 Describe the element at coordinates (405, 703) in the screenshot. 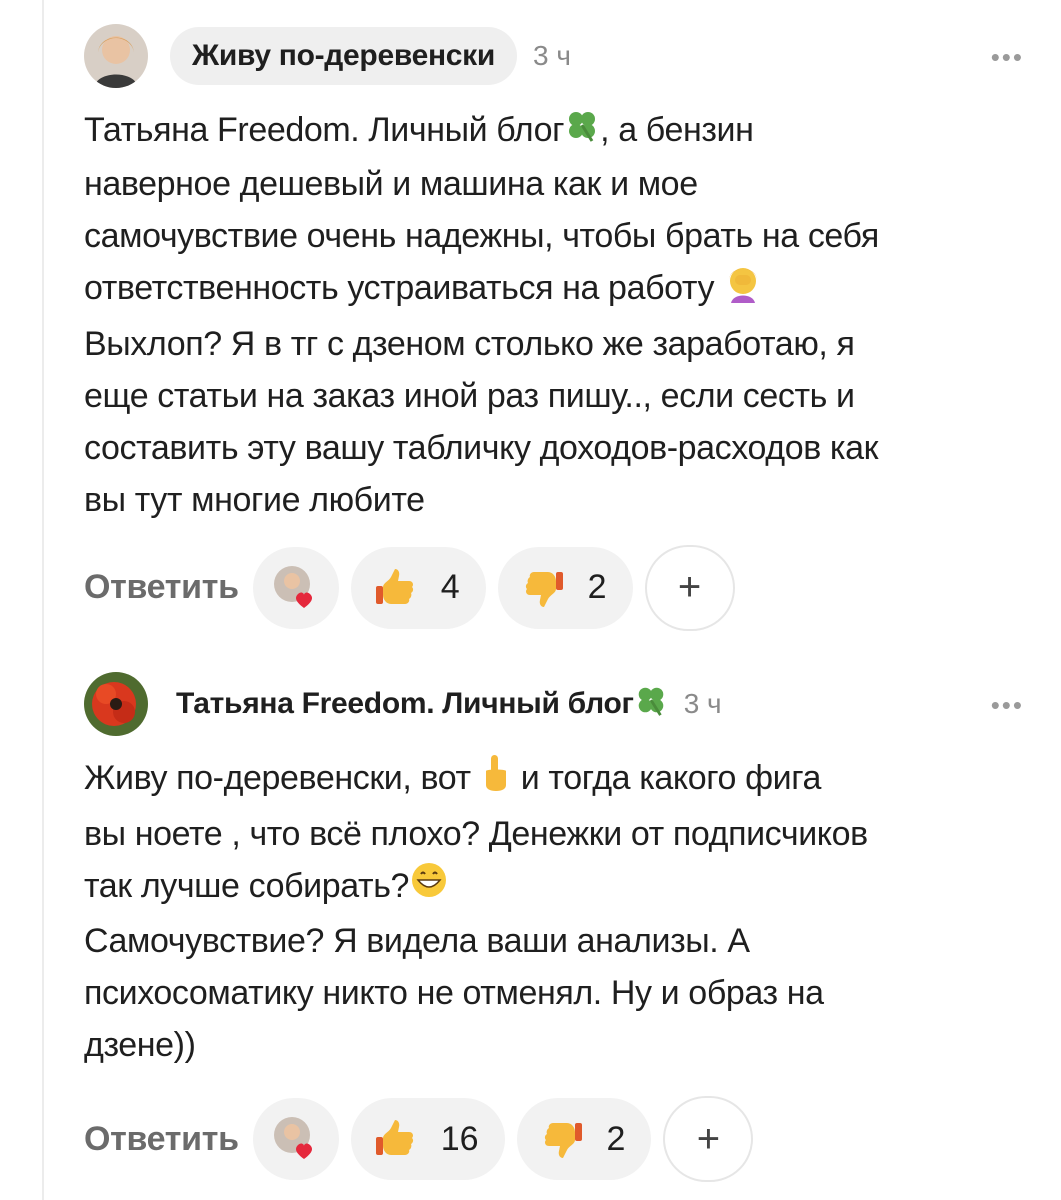

I see `author-name-text: Татьяна Freedom. Личный блог` at that location.